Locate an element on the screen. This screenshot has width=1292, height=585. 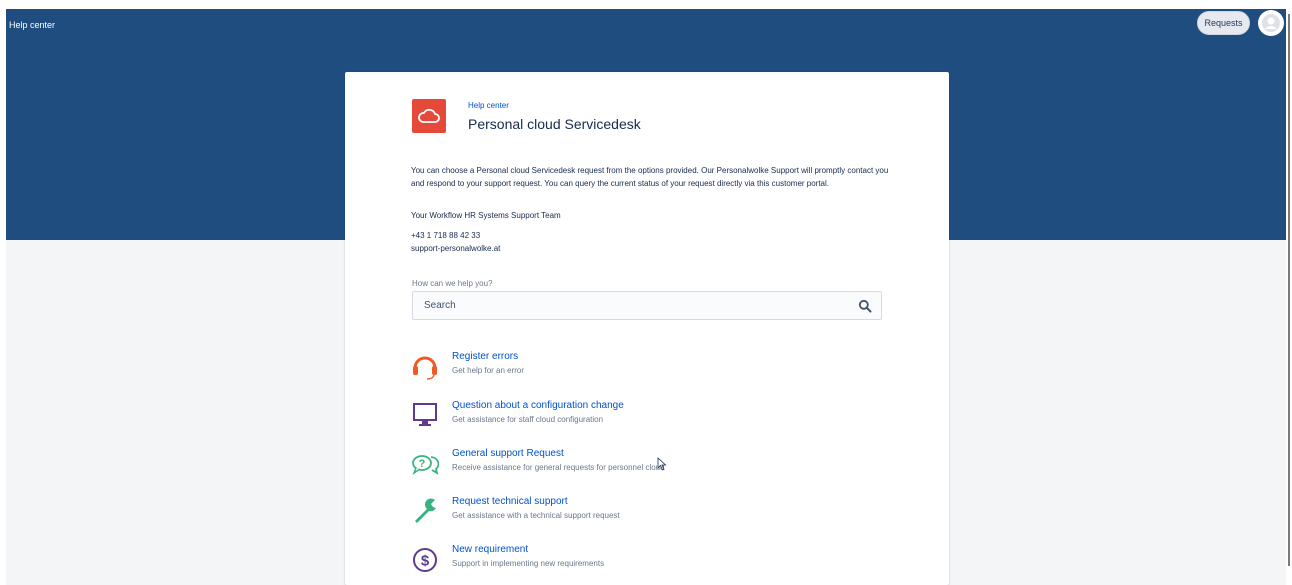
monitor-icon is located at coordinates (425, 414).